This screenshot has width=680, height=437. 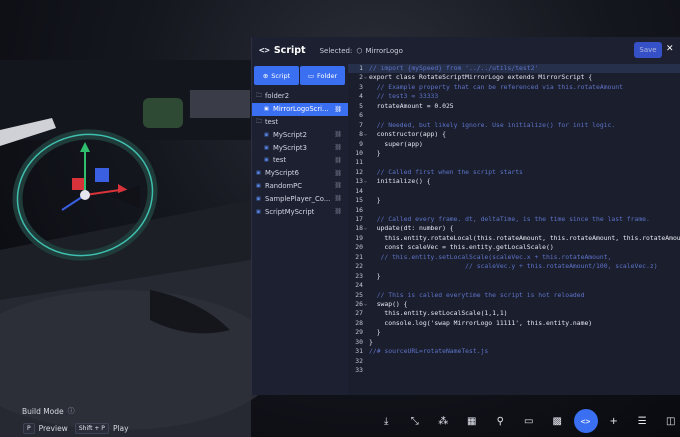 I want to click on code-line: 33, so click(x=514, y=370).